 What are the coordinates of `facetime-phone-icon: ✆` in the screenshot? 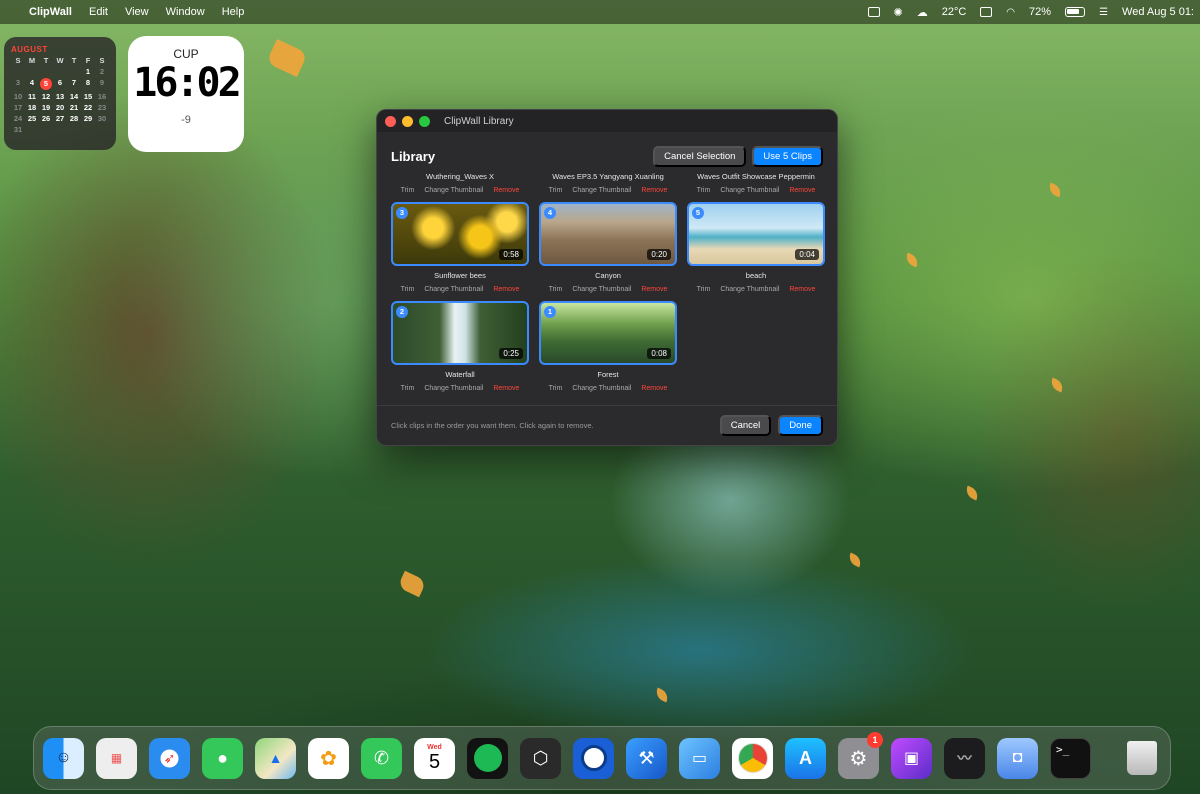 It's located at (381, 758).